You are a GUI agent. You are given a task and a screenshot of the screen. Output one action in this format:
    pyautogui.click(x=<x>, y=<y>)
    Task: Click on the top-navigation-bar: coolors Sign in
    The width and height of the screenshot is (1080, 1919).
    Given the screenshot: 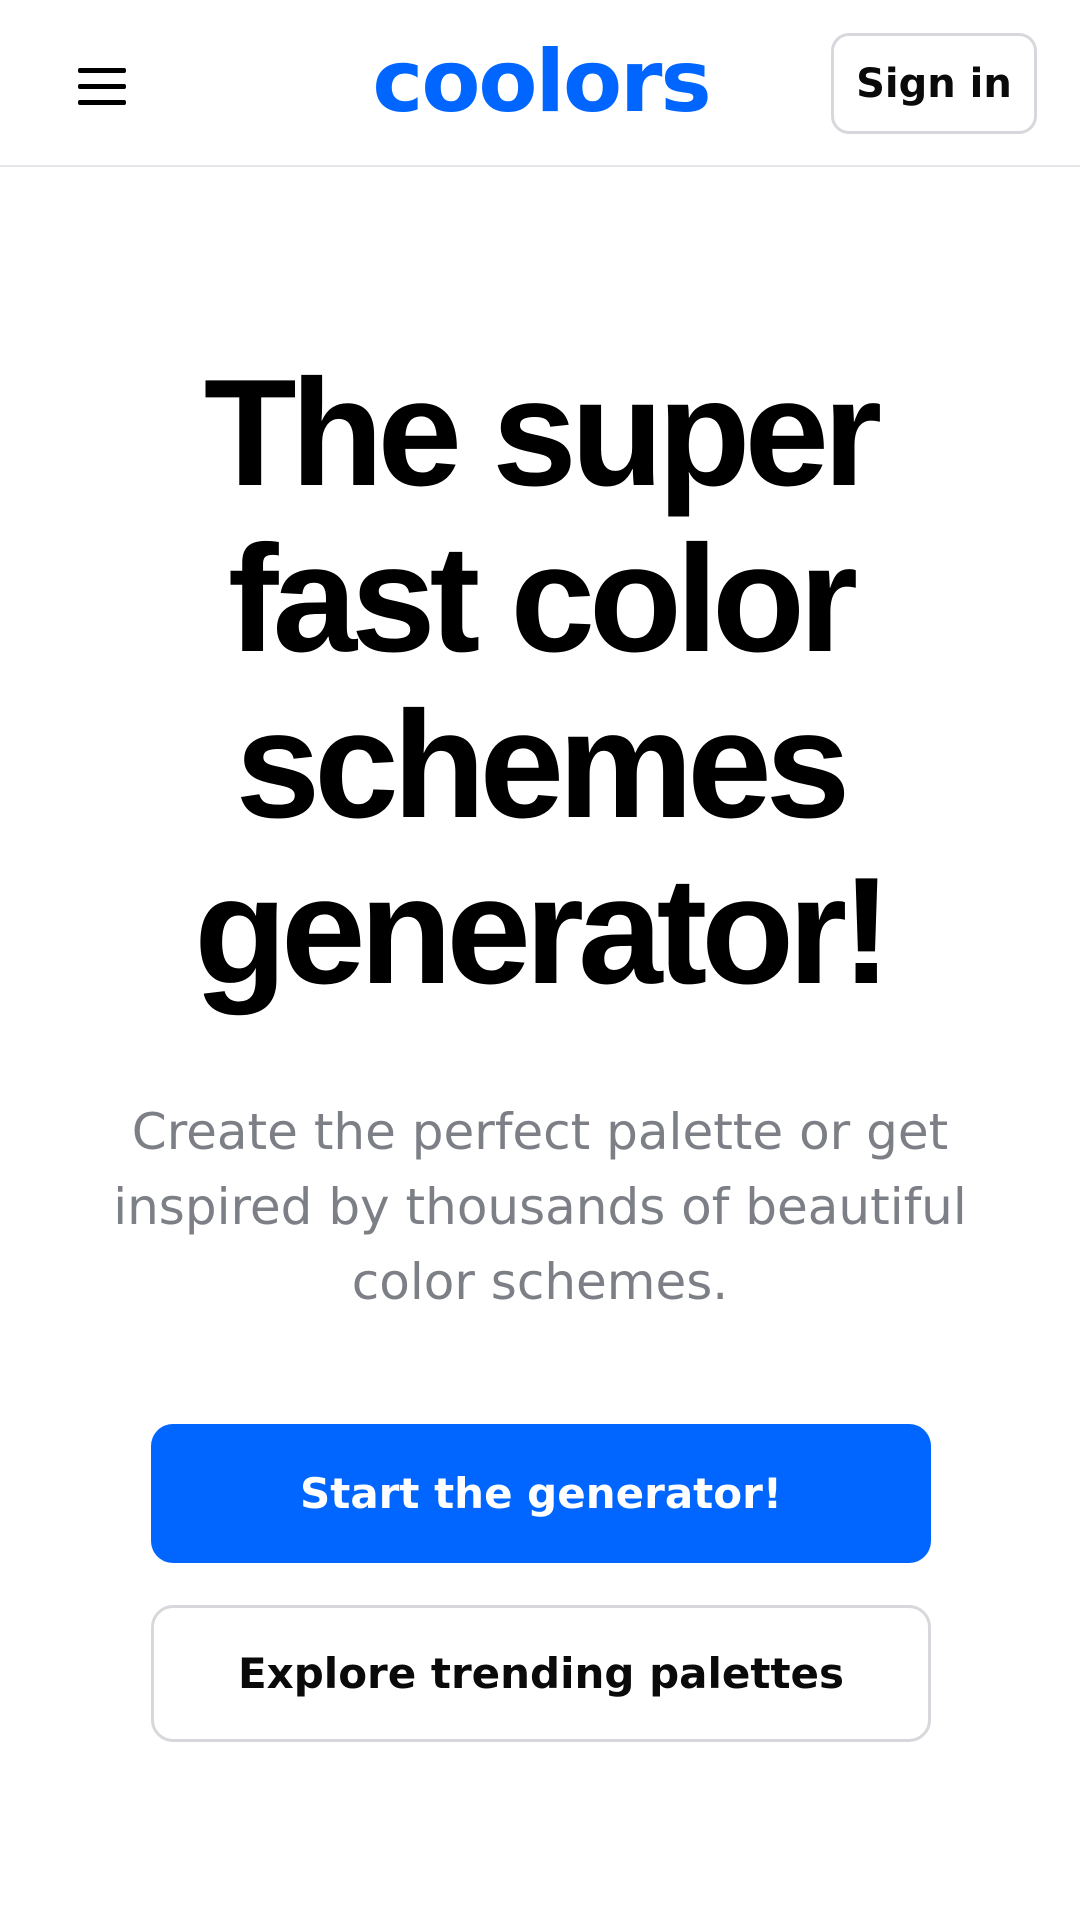 What is the action you would take?
    pyautogui.click(x=540, y=83)
    